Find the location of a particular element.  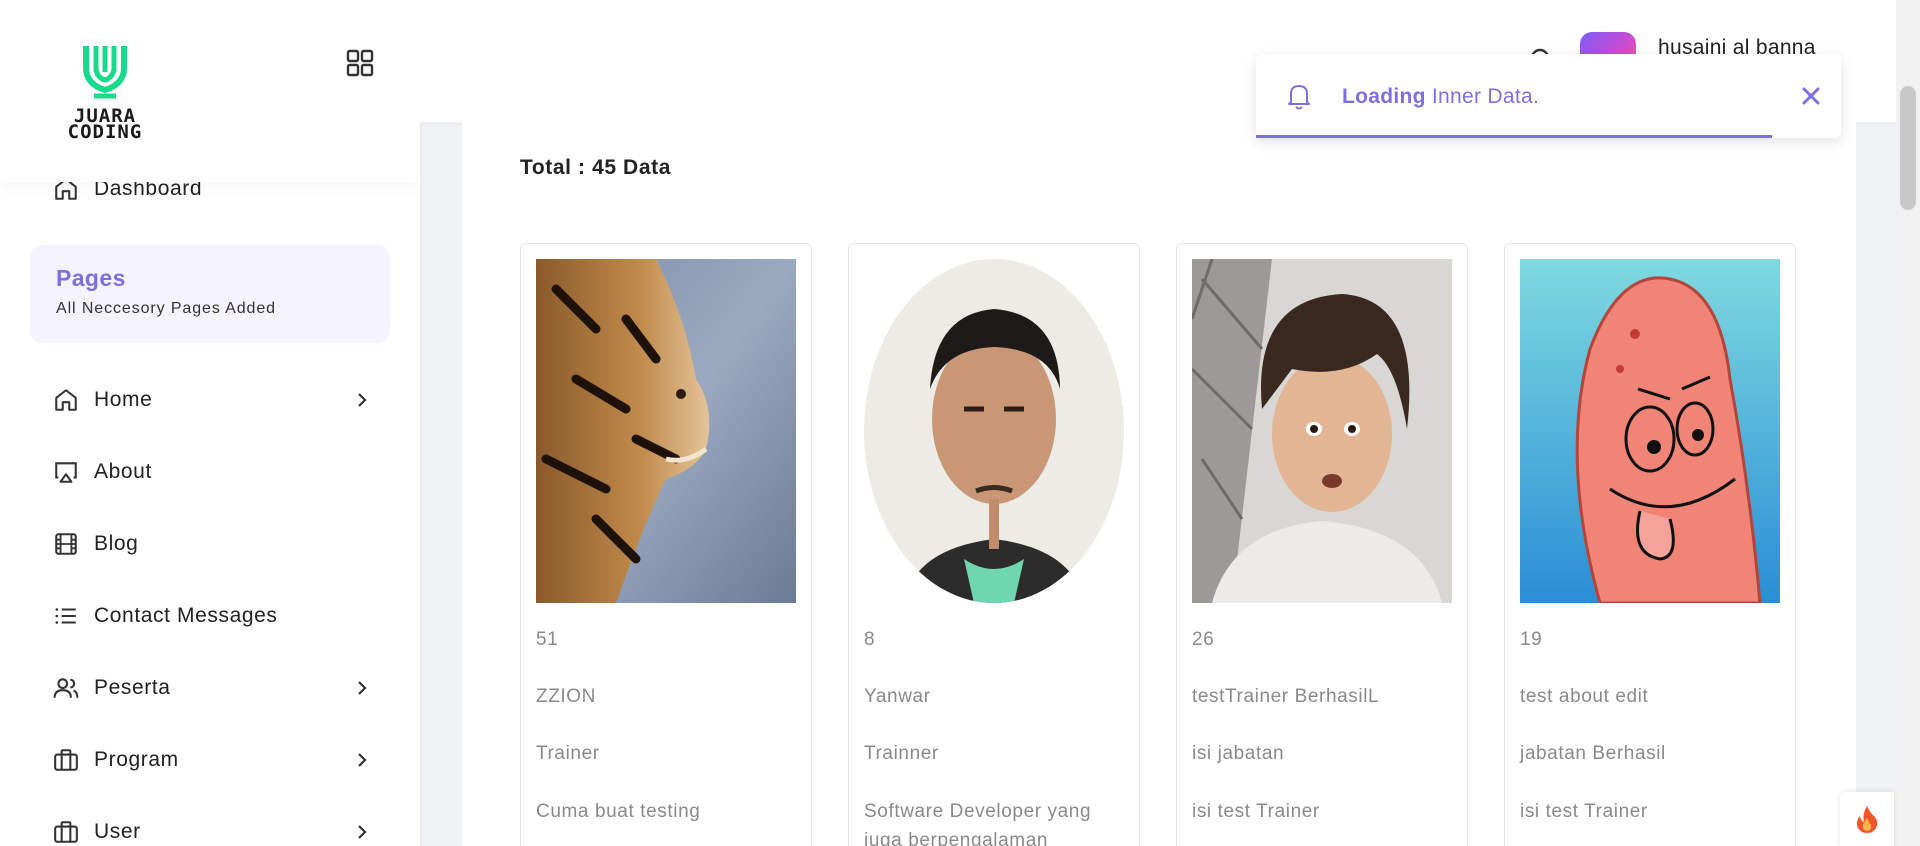

card-name: ZZION is located at coordinates (566, 696).